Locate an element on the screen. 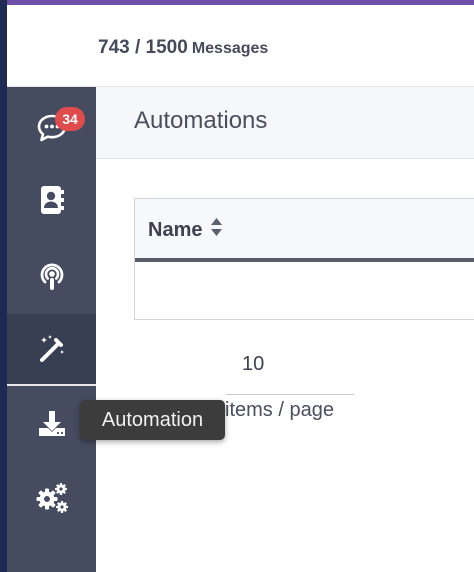 The image size is (474, 572). tooltip: Automation is located at coordinates (152, 420).